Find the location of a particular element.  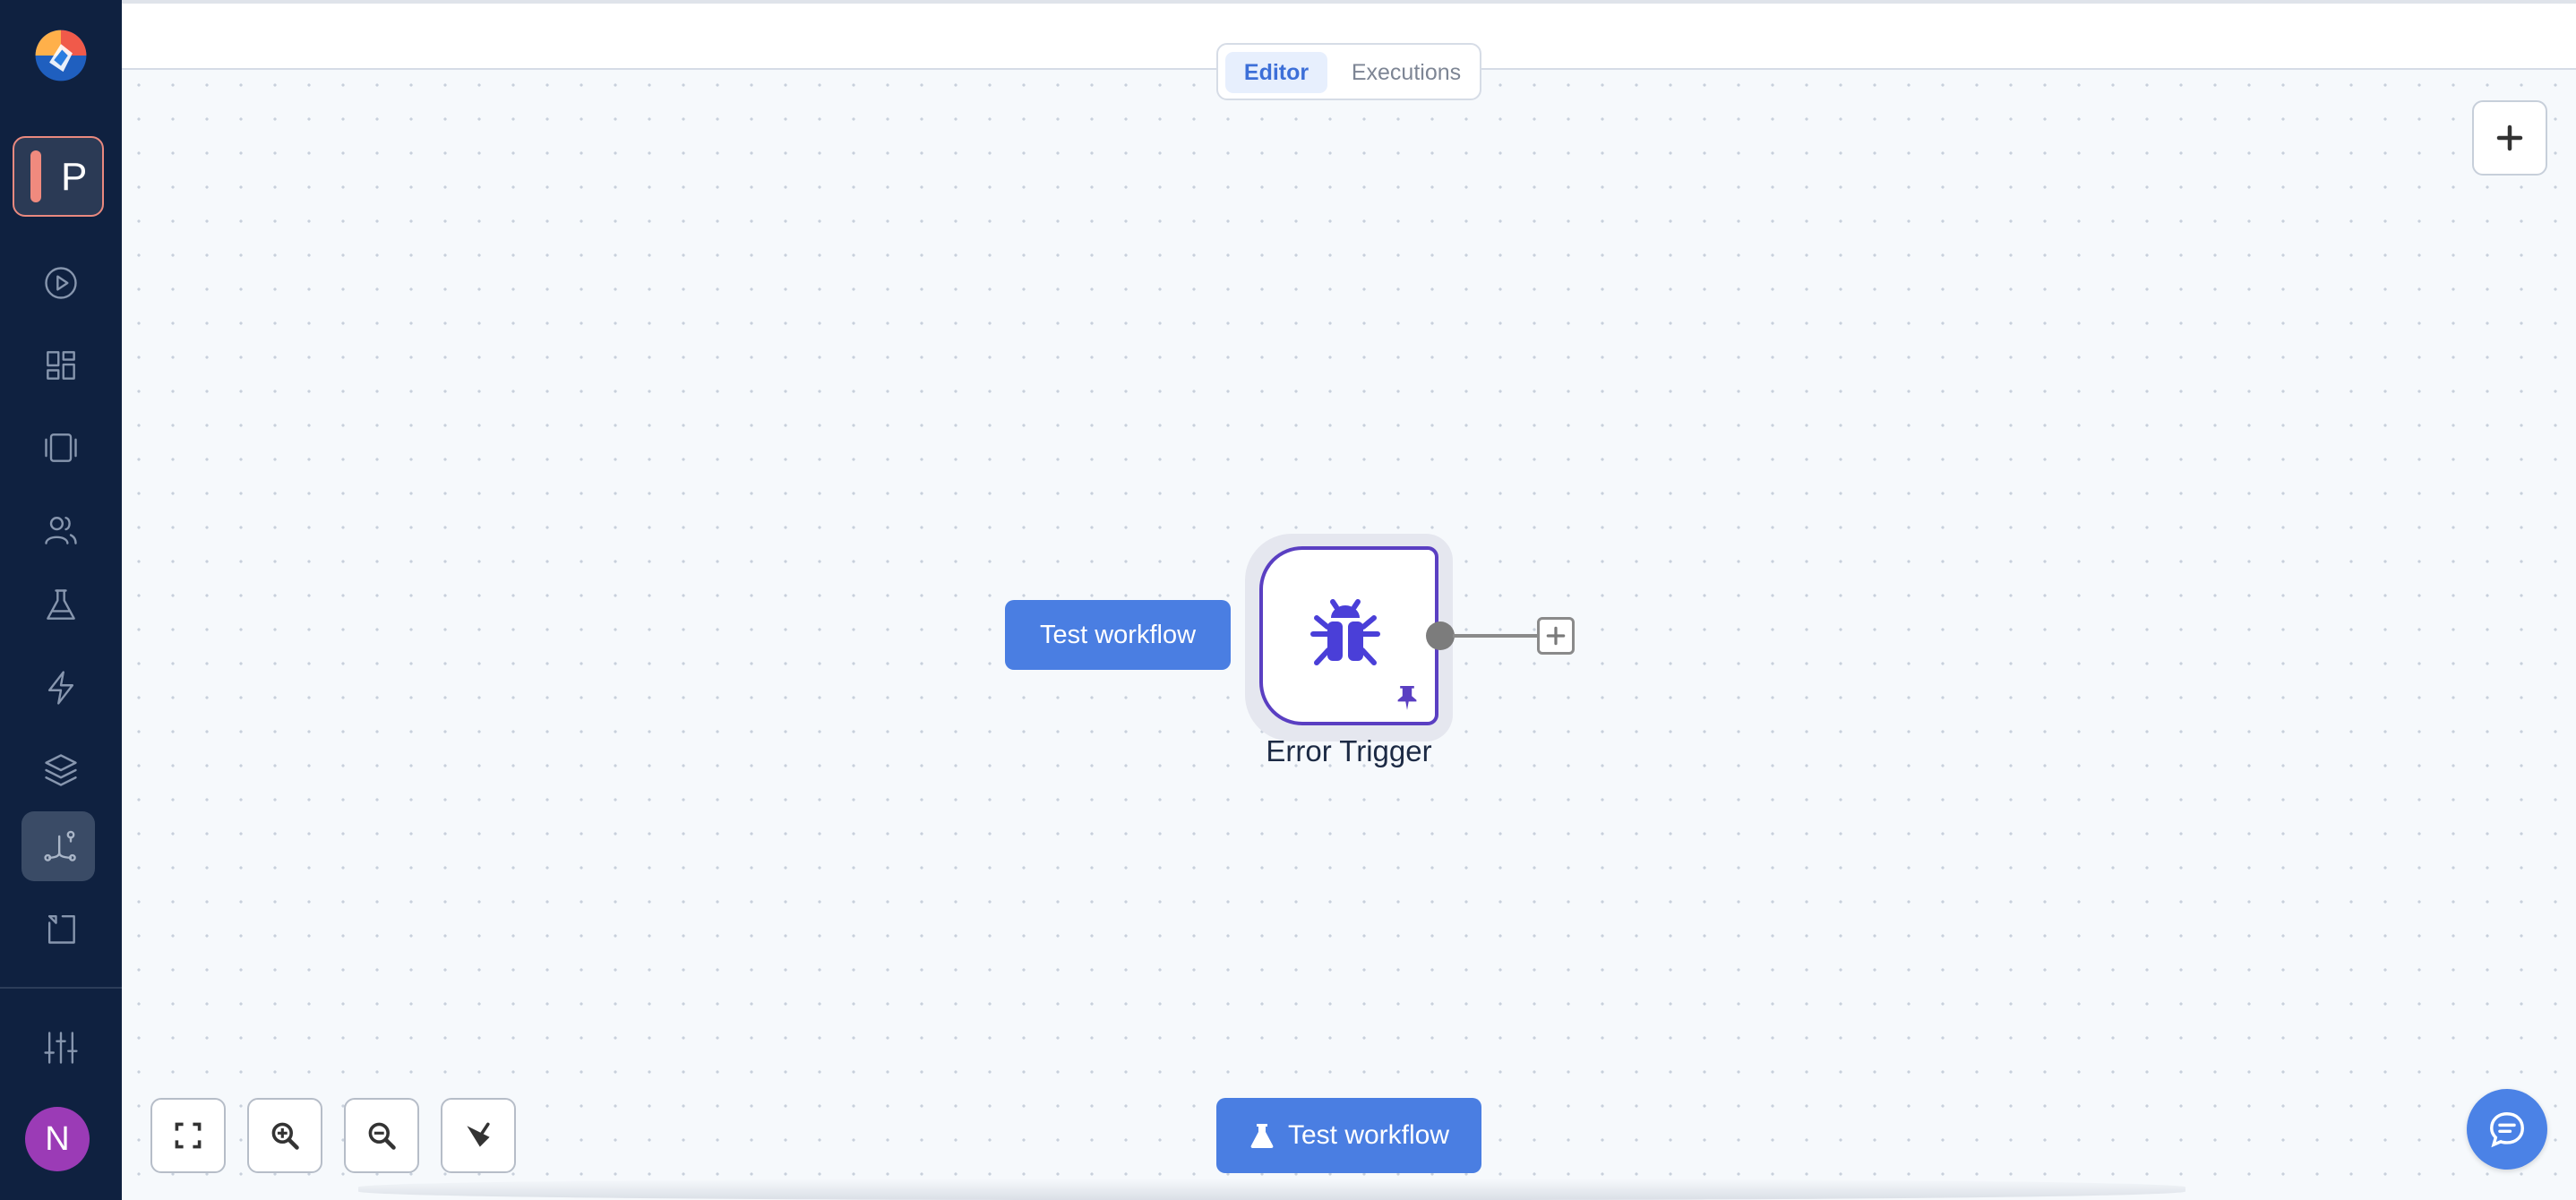

users-icon is located at coordinates (61, 530).